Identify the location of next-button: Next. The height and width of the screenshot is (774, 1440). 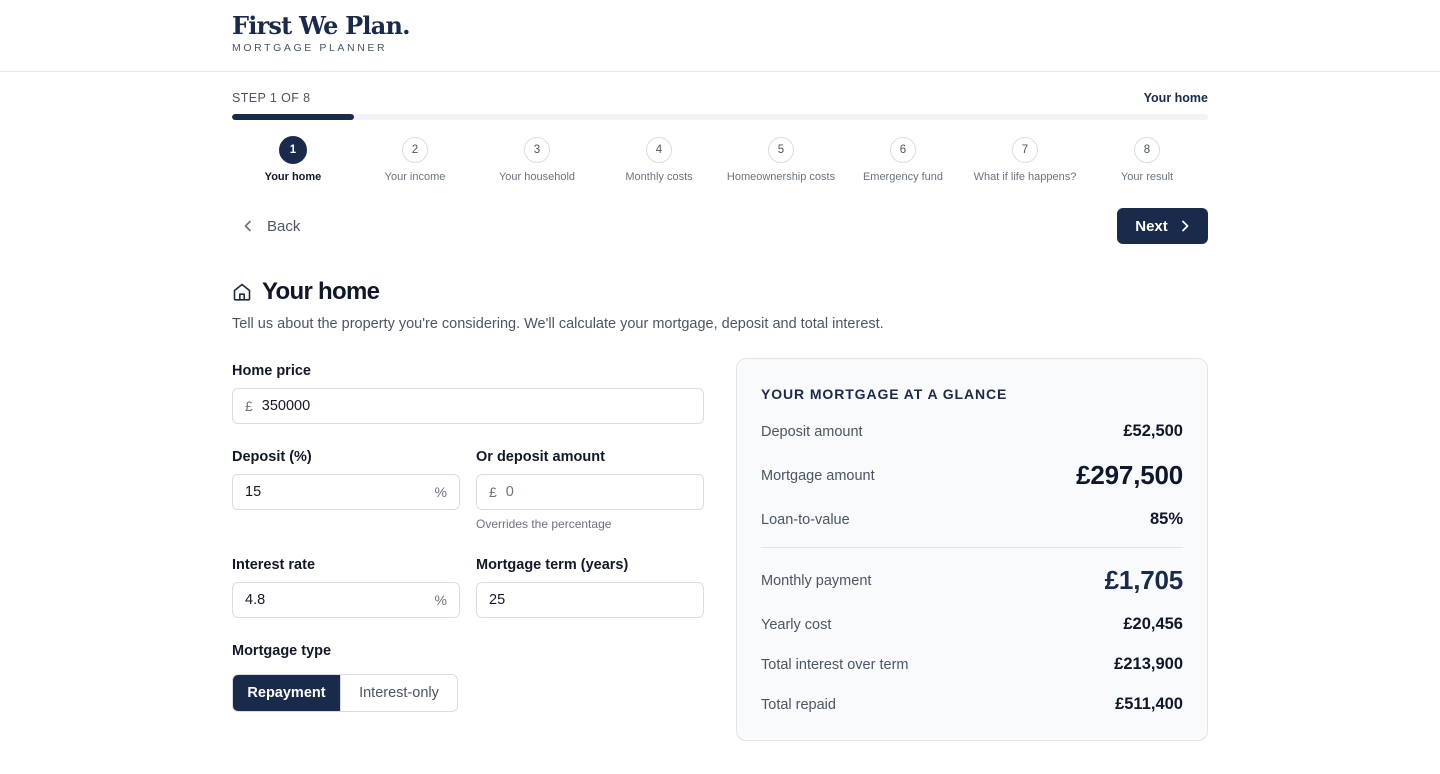
(1162, 226).